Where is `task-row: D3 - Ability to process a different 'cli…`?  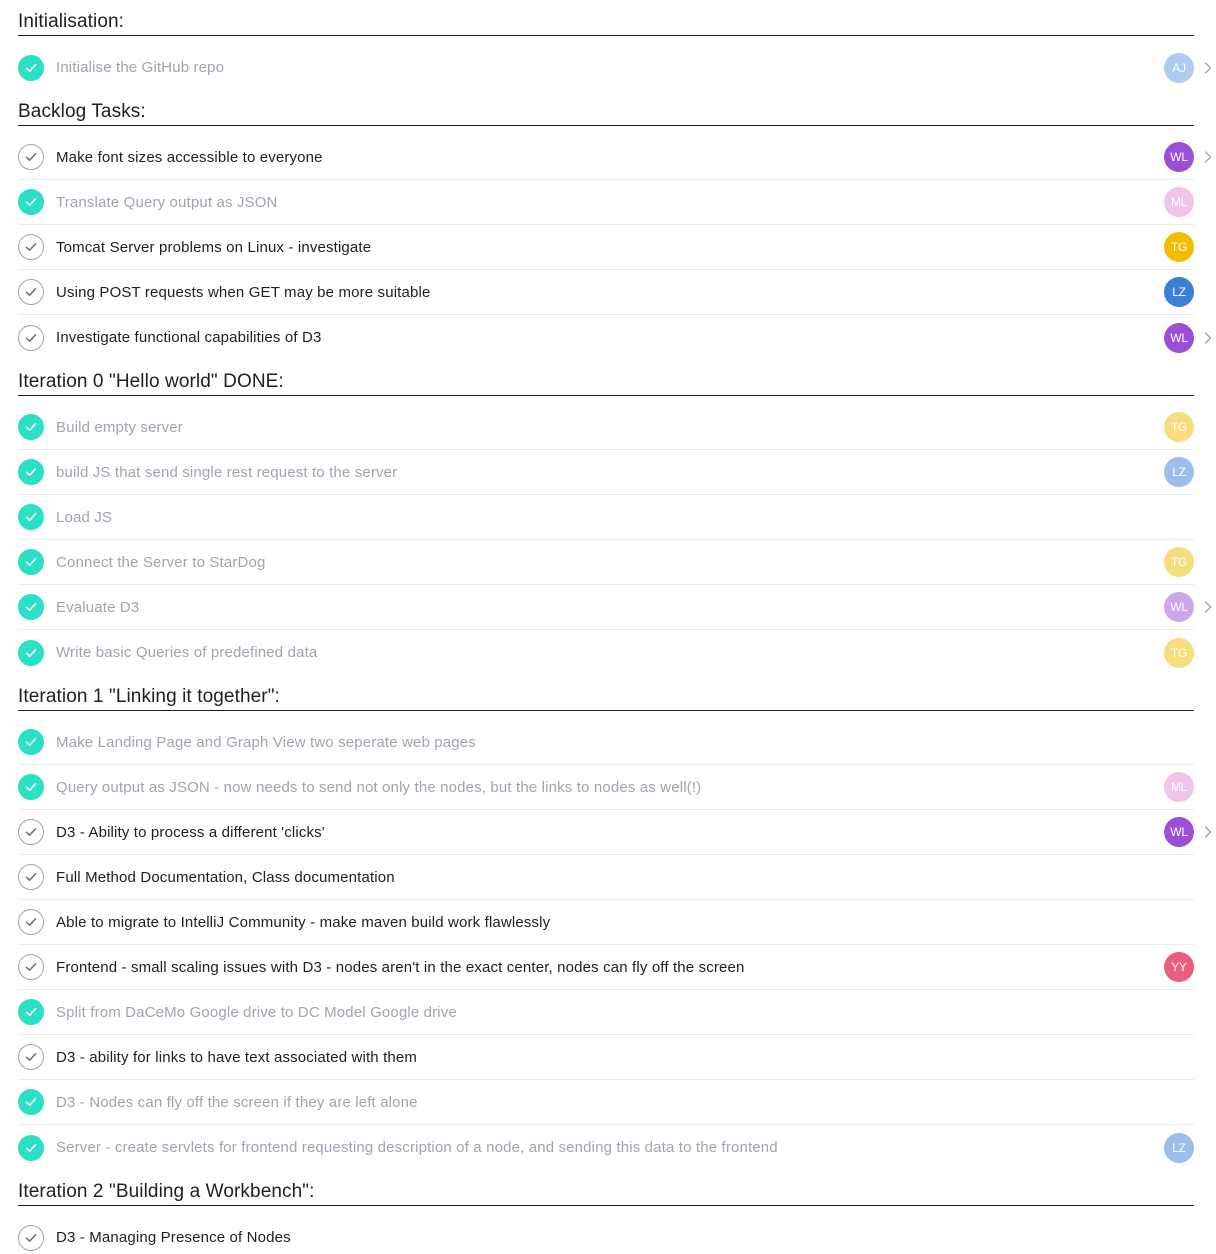
task-row: D3 - Ability to process a different 'cli… is located at coordinates (615, 832).